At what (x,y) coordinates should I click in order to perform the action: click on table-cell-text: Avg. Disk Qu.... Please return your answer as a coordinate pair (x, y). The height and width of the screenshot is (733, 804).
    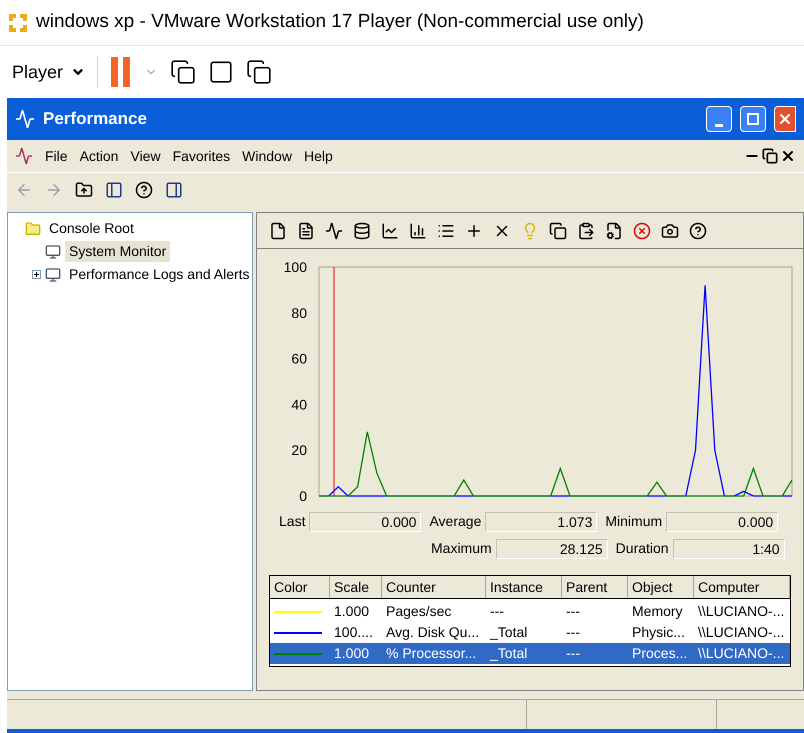
    Looking at the image, I should click on (432, 632).